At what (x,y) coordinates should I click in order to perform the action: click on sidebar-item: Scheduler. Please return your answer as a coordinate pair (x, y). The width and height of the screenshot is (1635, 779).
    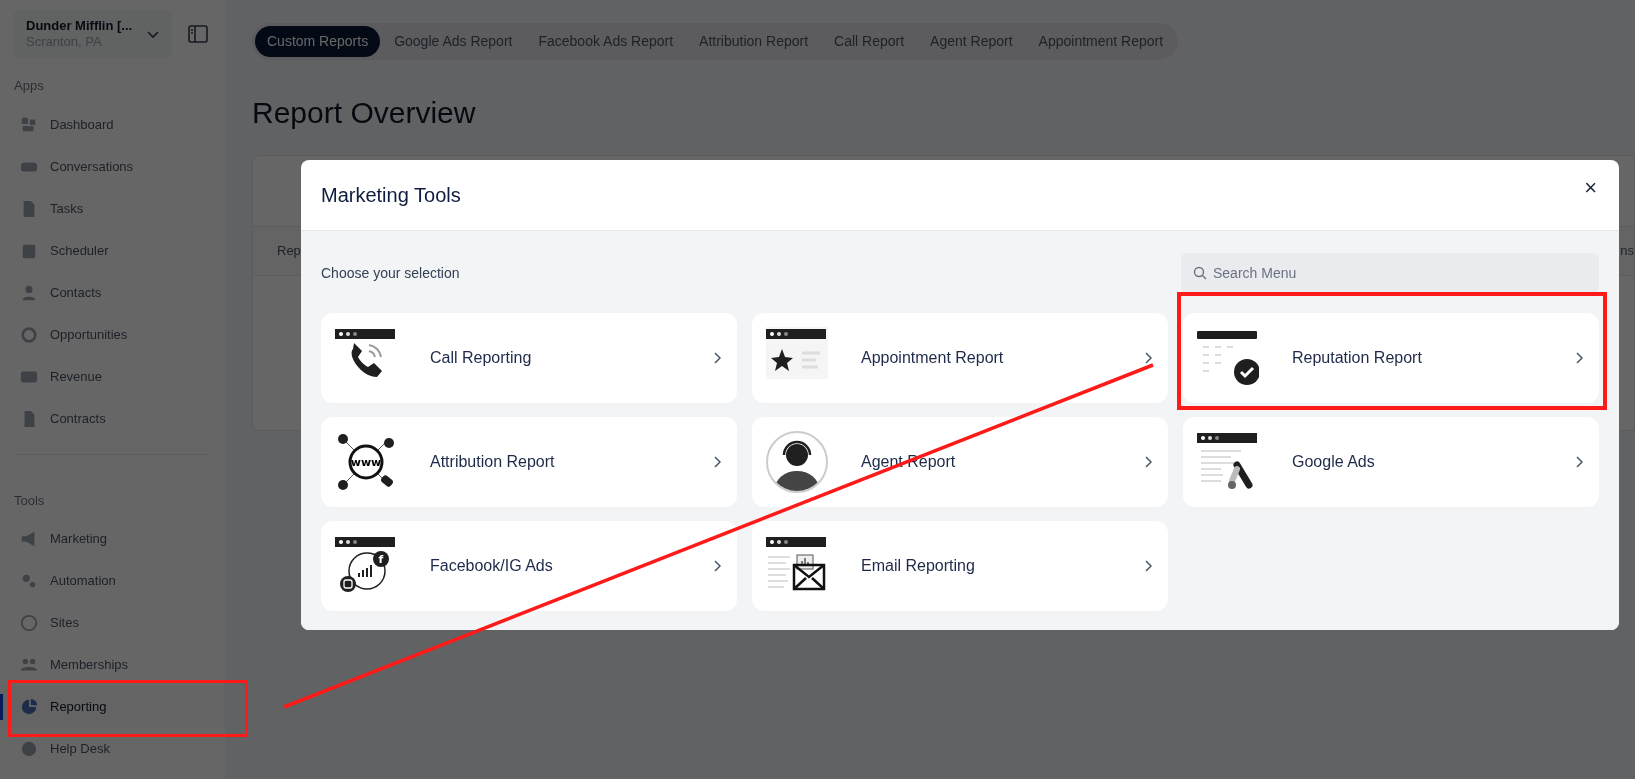
    Looking at the image, I should click on (112, 250).